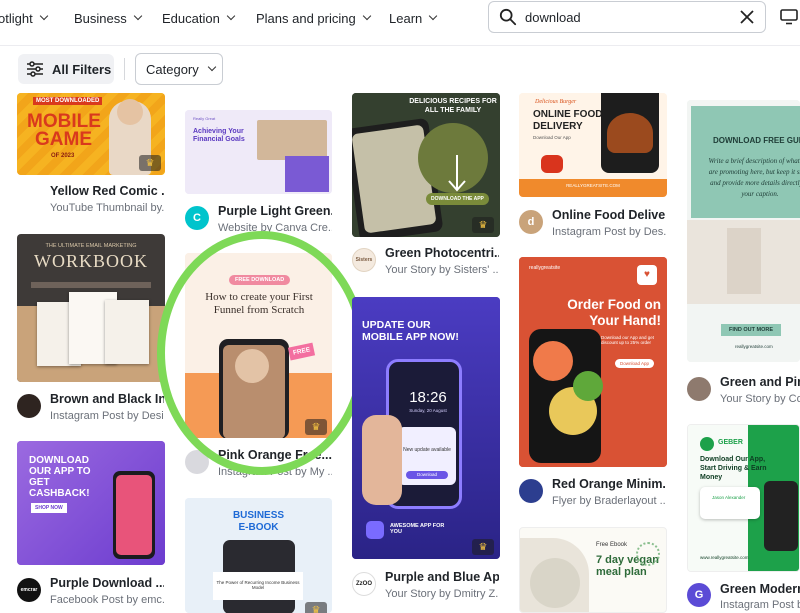 The image size is (800, 613). I want to click on thumb-button: SHOP NOW, so click(49, 508).